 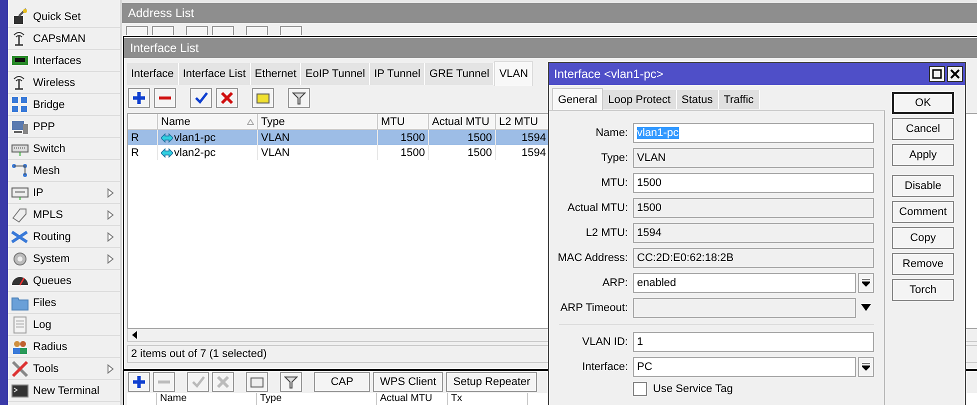 What do you see at coordinates (611, 132) in the screenshot?
I see `field-label: Name:` at bounding box center [611, 132].